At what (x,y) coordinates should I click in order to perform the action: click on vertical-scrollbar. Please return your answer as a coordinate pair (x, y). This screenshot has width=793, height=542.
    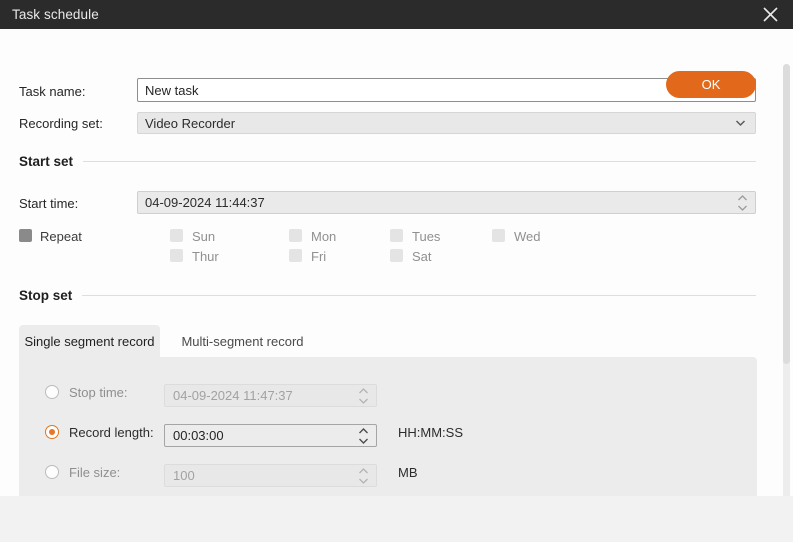
    Looking at the image, I should click on (786, 280).